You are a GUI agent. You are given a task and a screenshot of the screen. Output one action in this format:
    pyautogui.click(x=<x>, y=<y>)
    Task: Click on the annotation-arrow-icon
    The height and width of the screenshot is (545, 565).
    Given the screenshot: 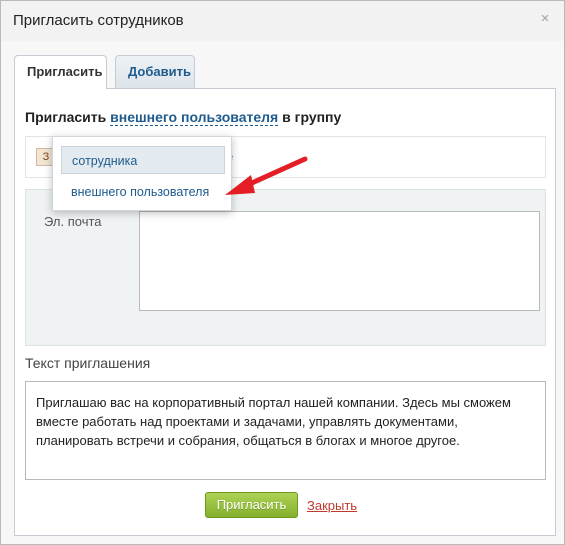 What is the action you would take?
    pyautogui.click(x=266, y=175)
    